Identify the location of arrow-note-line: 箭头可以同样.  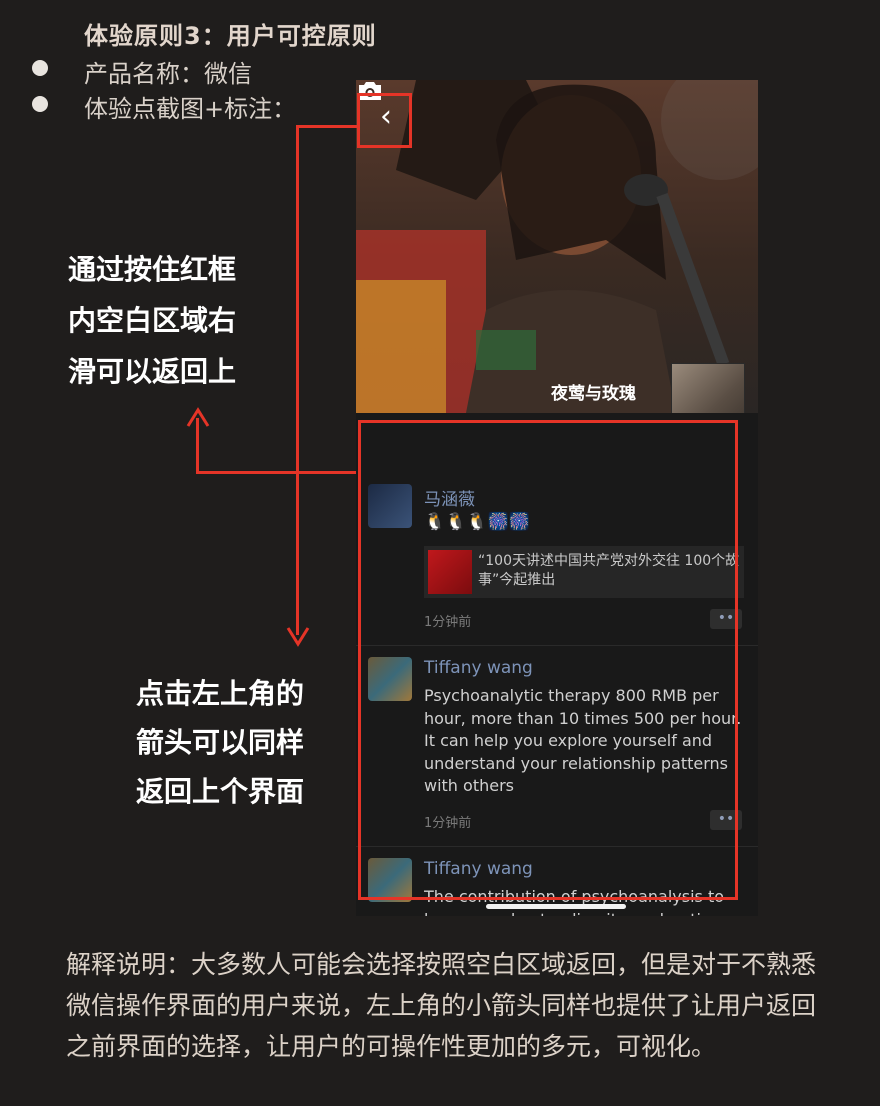
(220, 742).